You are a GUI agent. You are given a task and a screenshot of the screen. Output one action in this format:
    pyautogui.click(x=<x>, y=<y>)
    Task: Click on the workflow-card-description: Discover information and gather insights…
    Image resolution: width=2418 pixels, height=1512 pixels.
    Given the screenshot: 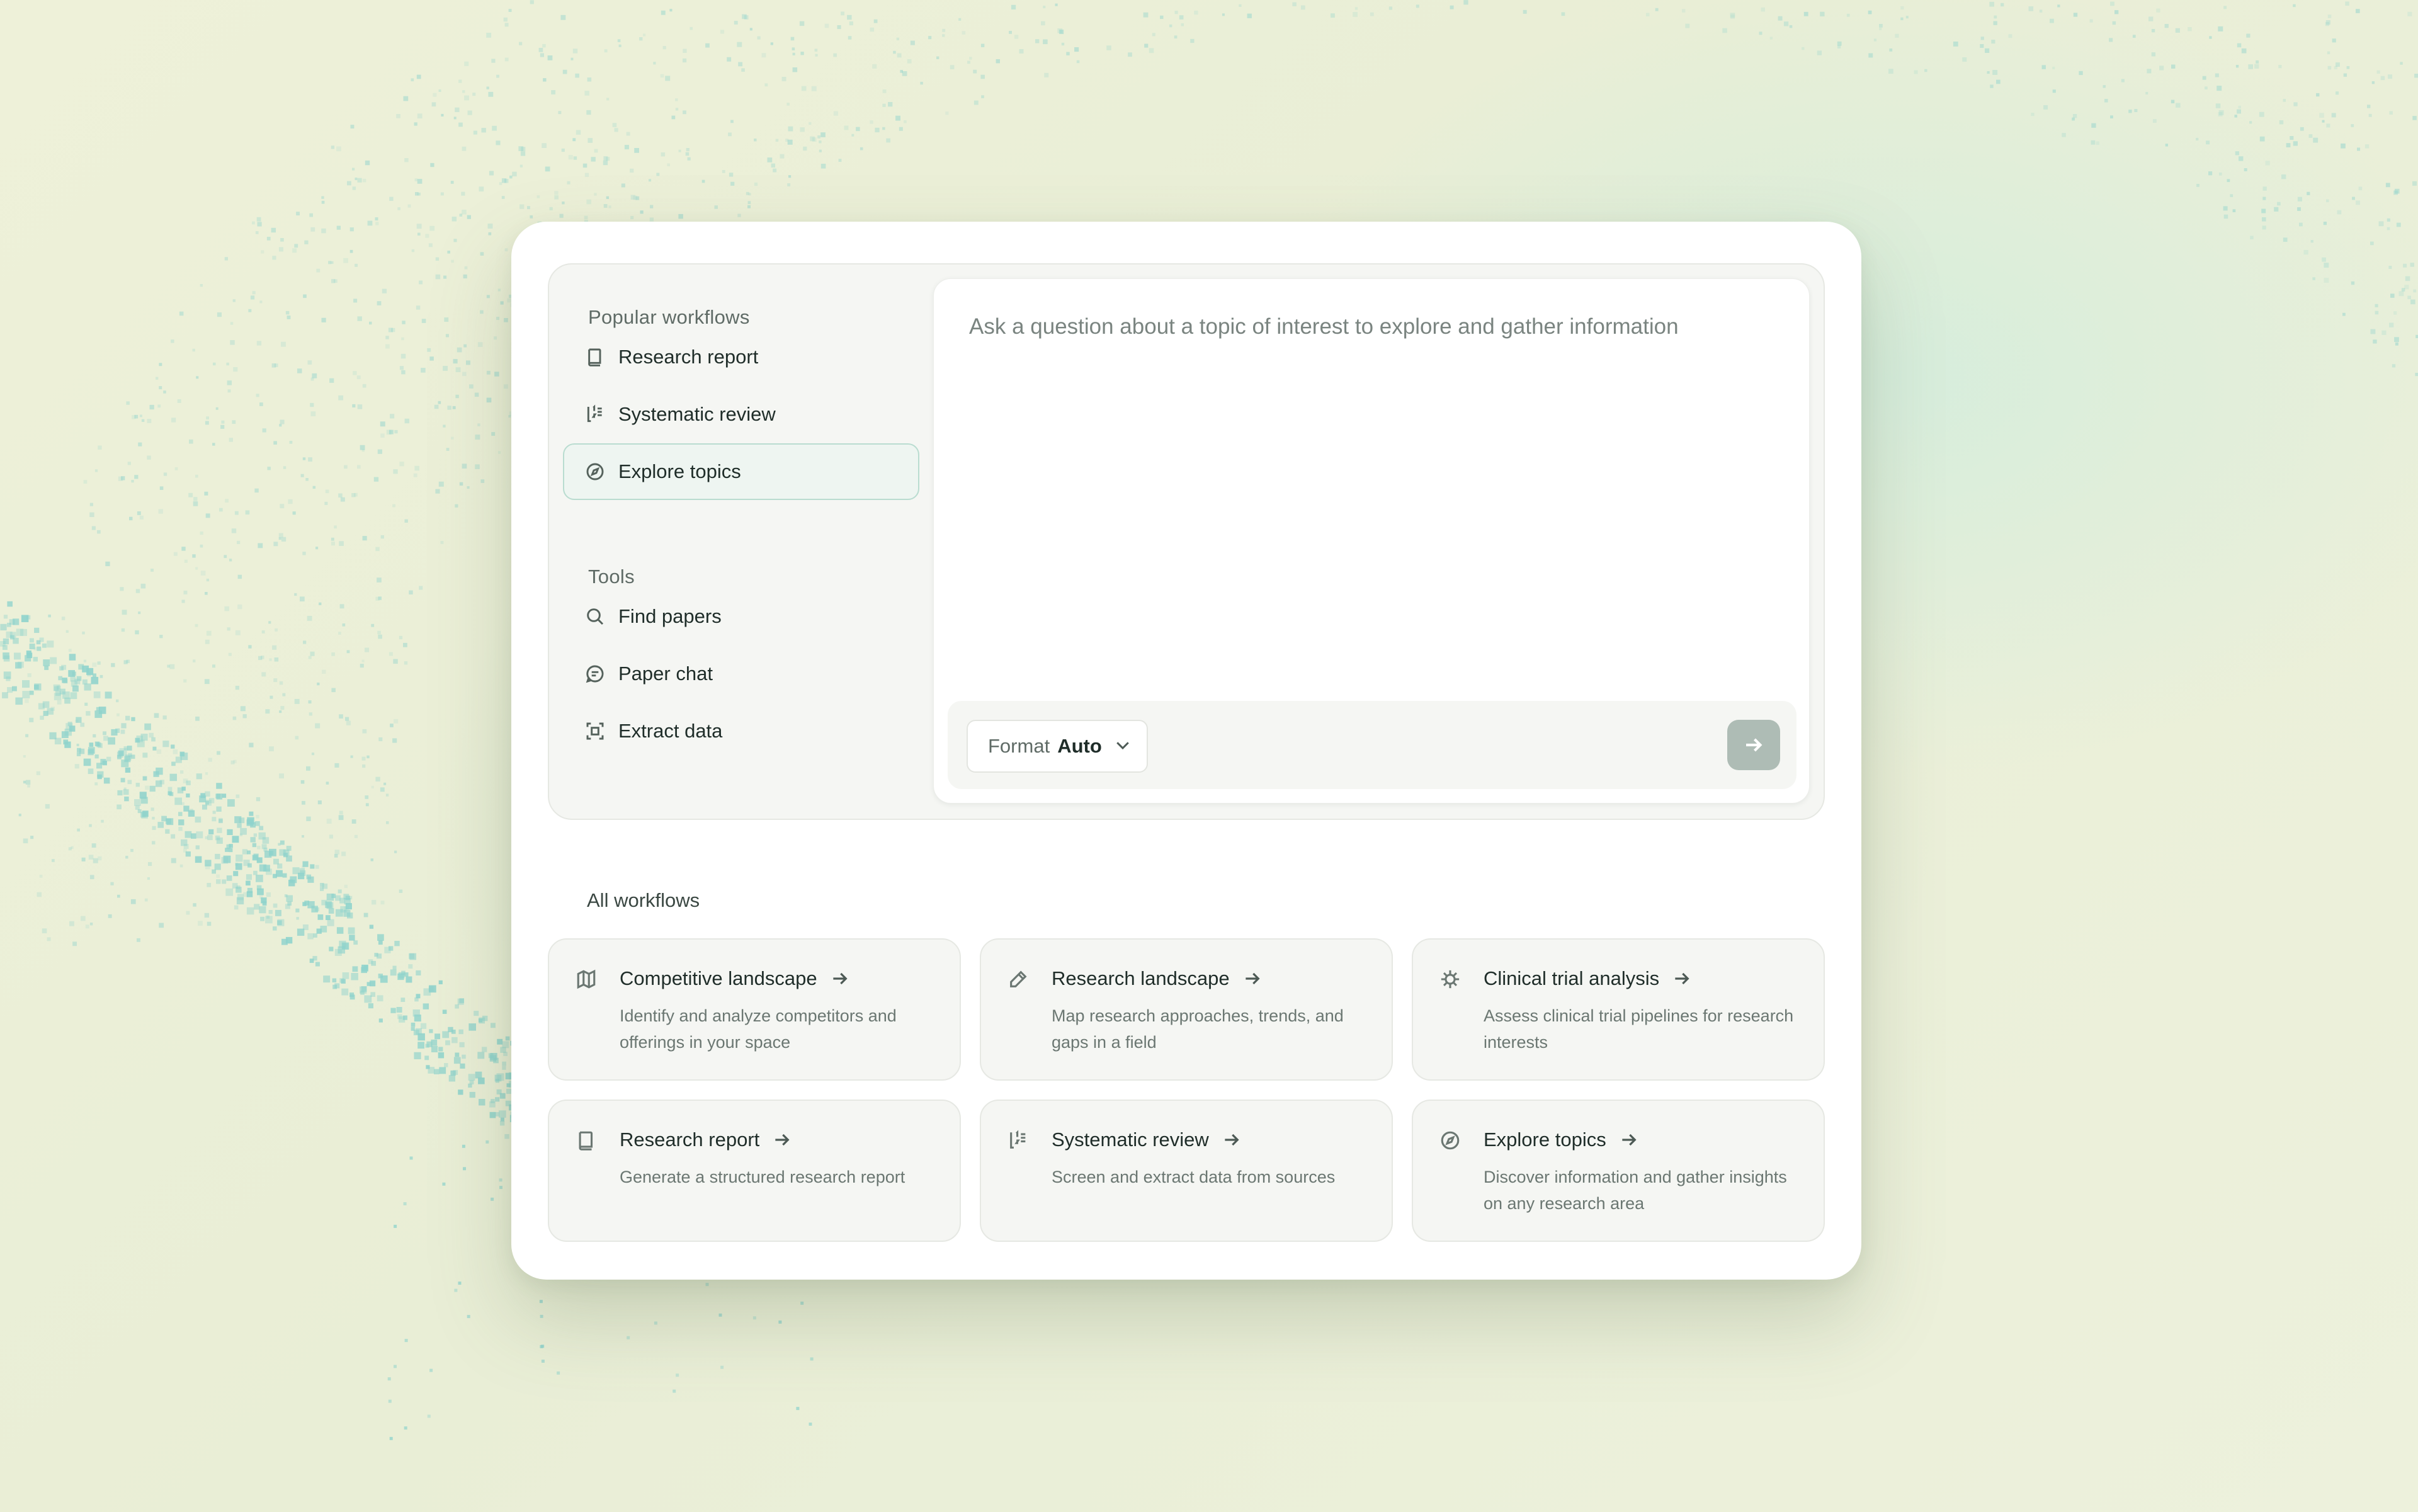 What is the action you would take?
    pyautogui.click(x=1636, y=1190)
    